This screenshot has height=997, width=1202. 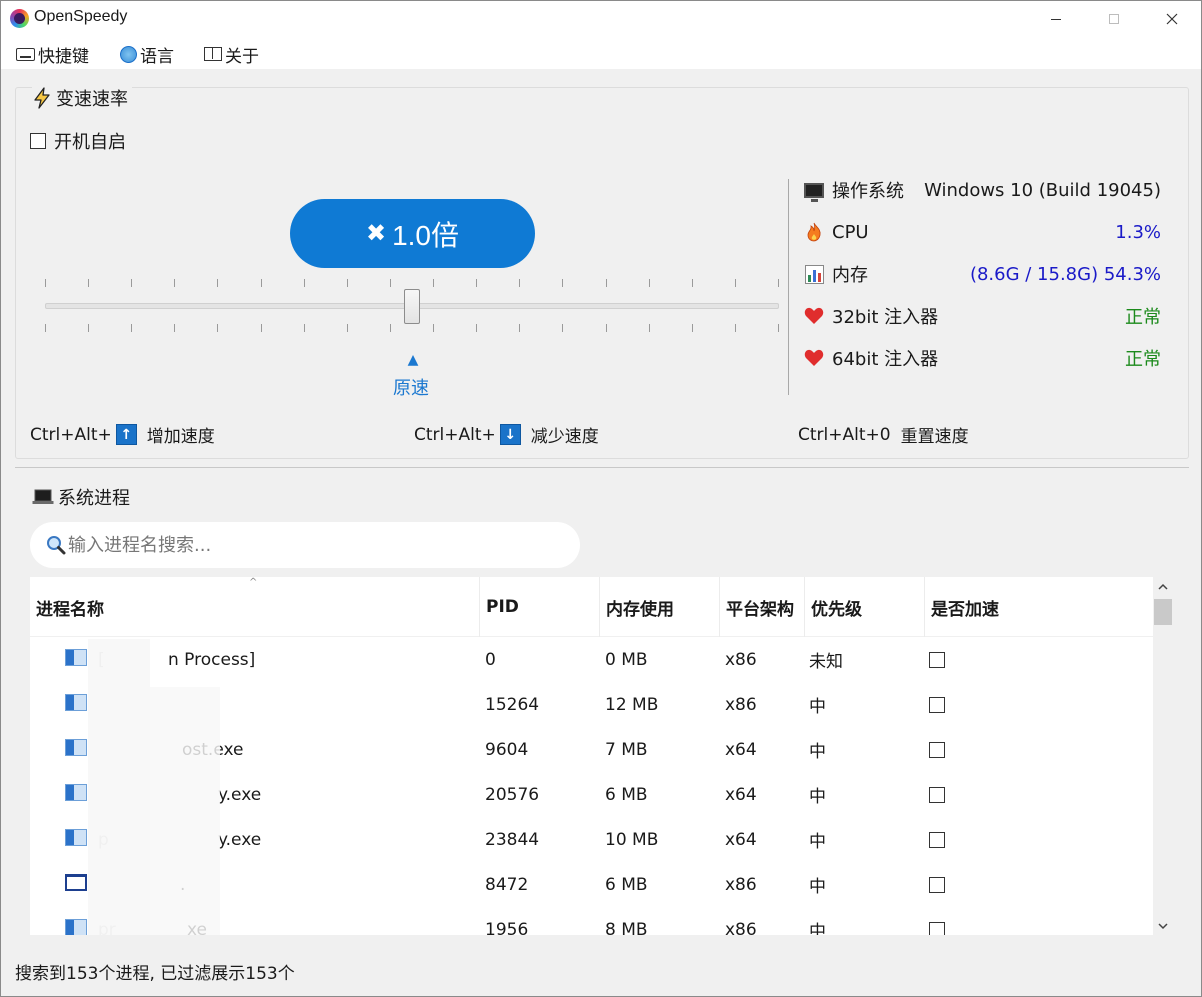 What do you see at coordinates (71, 434) in the screenshot?
I see `hotkey-increase-prefix: Ctrl+Alt+` at bounding box center [71, 434].